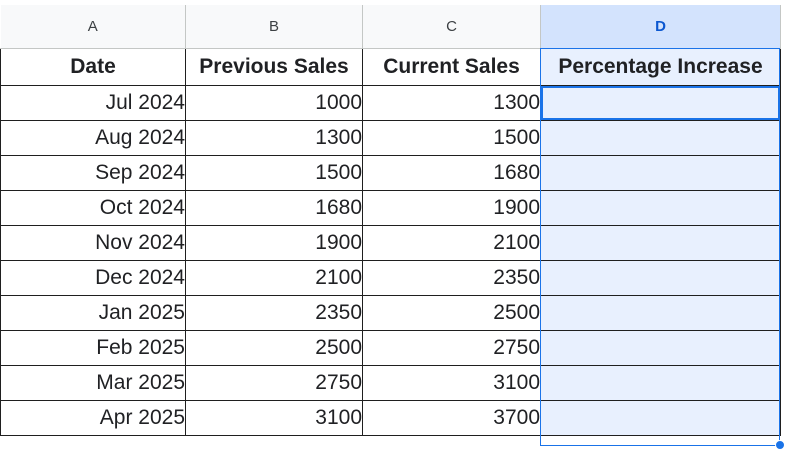  I want to click on column-header-c: C, so click(451, 27).